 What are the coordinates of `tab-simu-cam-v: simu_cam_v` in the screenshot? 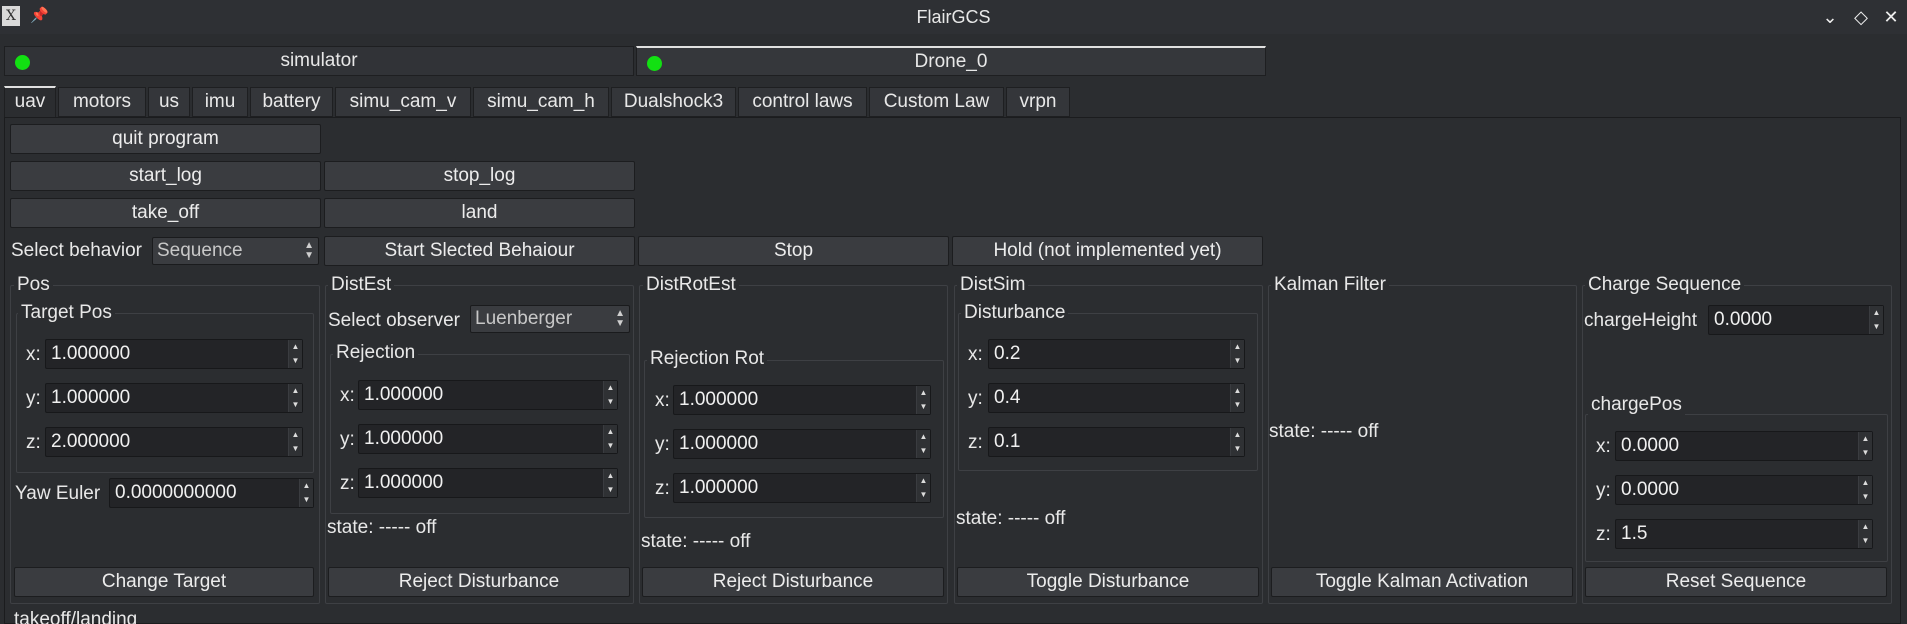 It's located at (403, 102).